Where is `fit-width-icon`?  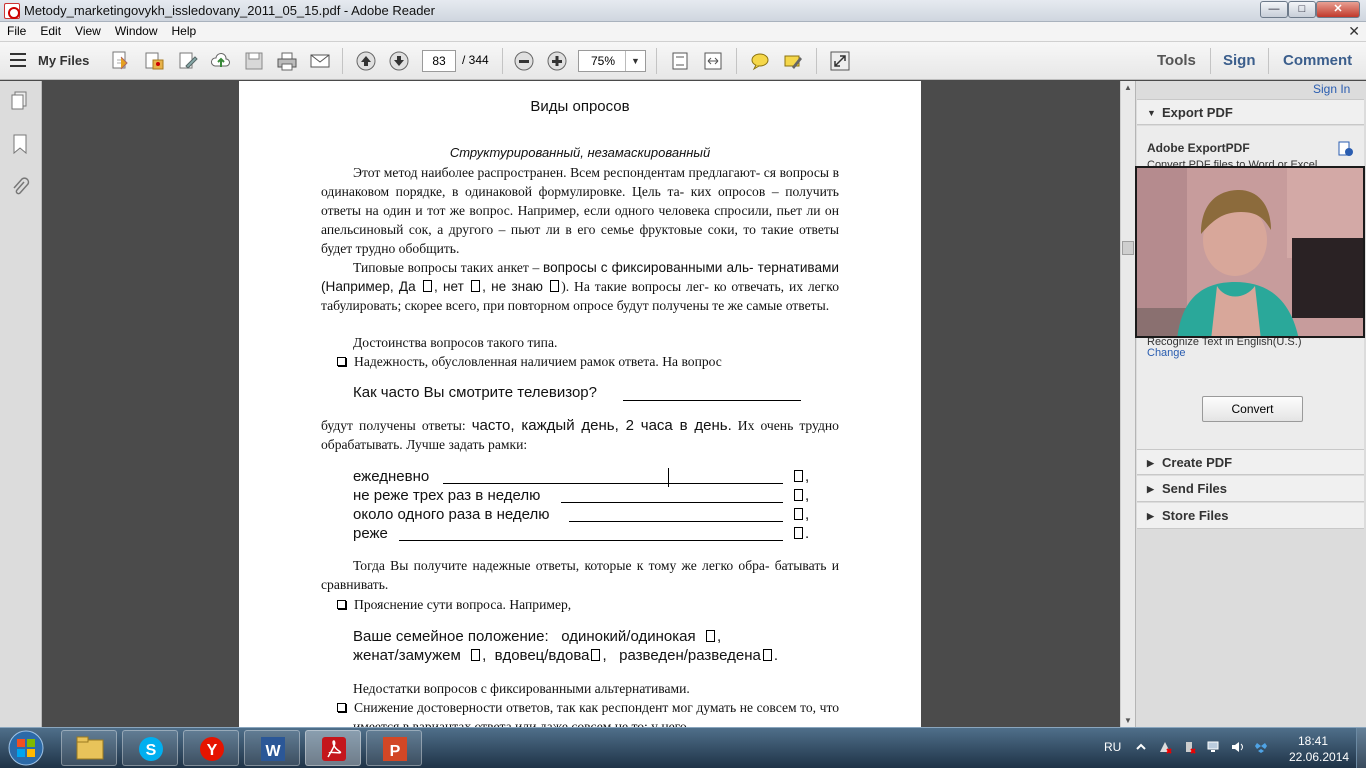
fit-width-icon is located at coordinates (713, 61).